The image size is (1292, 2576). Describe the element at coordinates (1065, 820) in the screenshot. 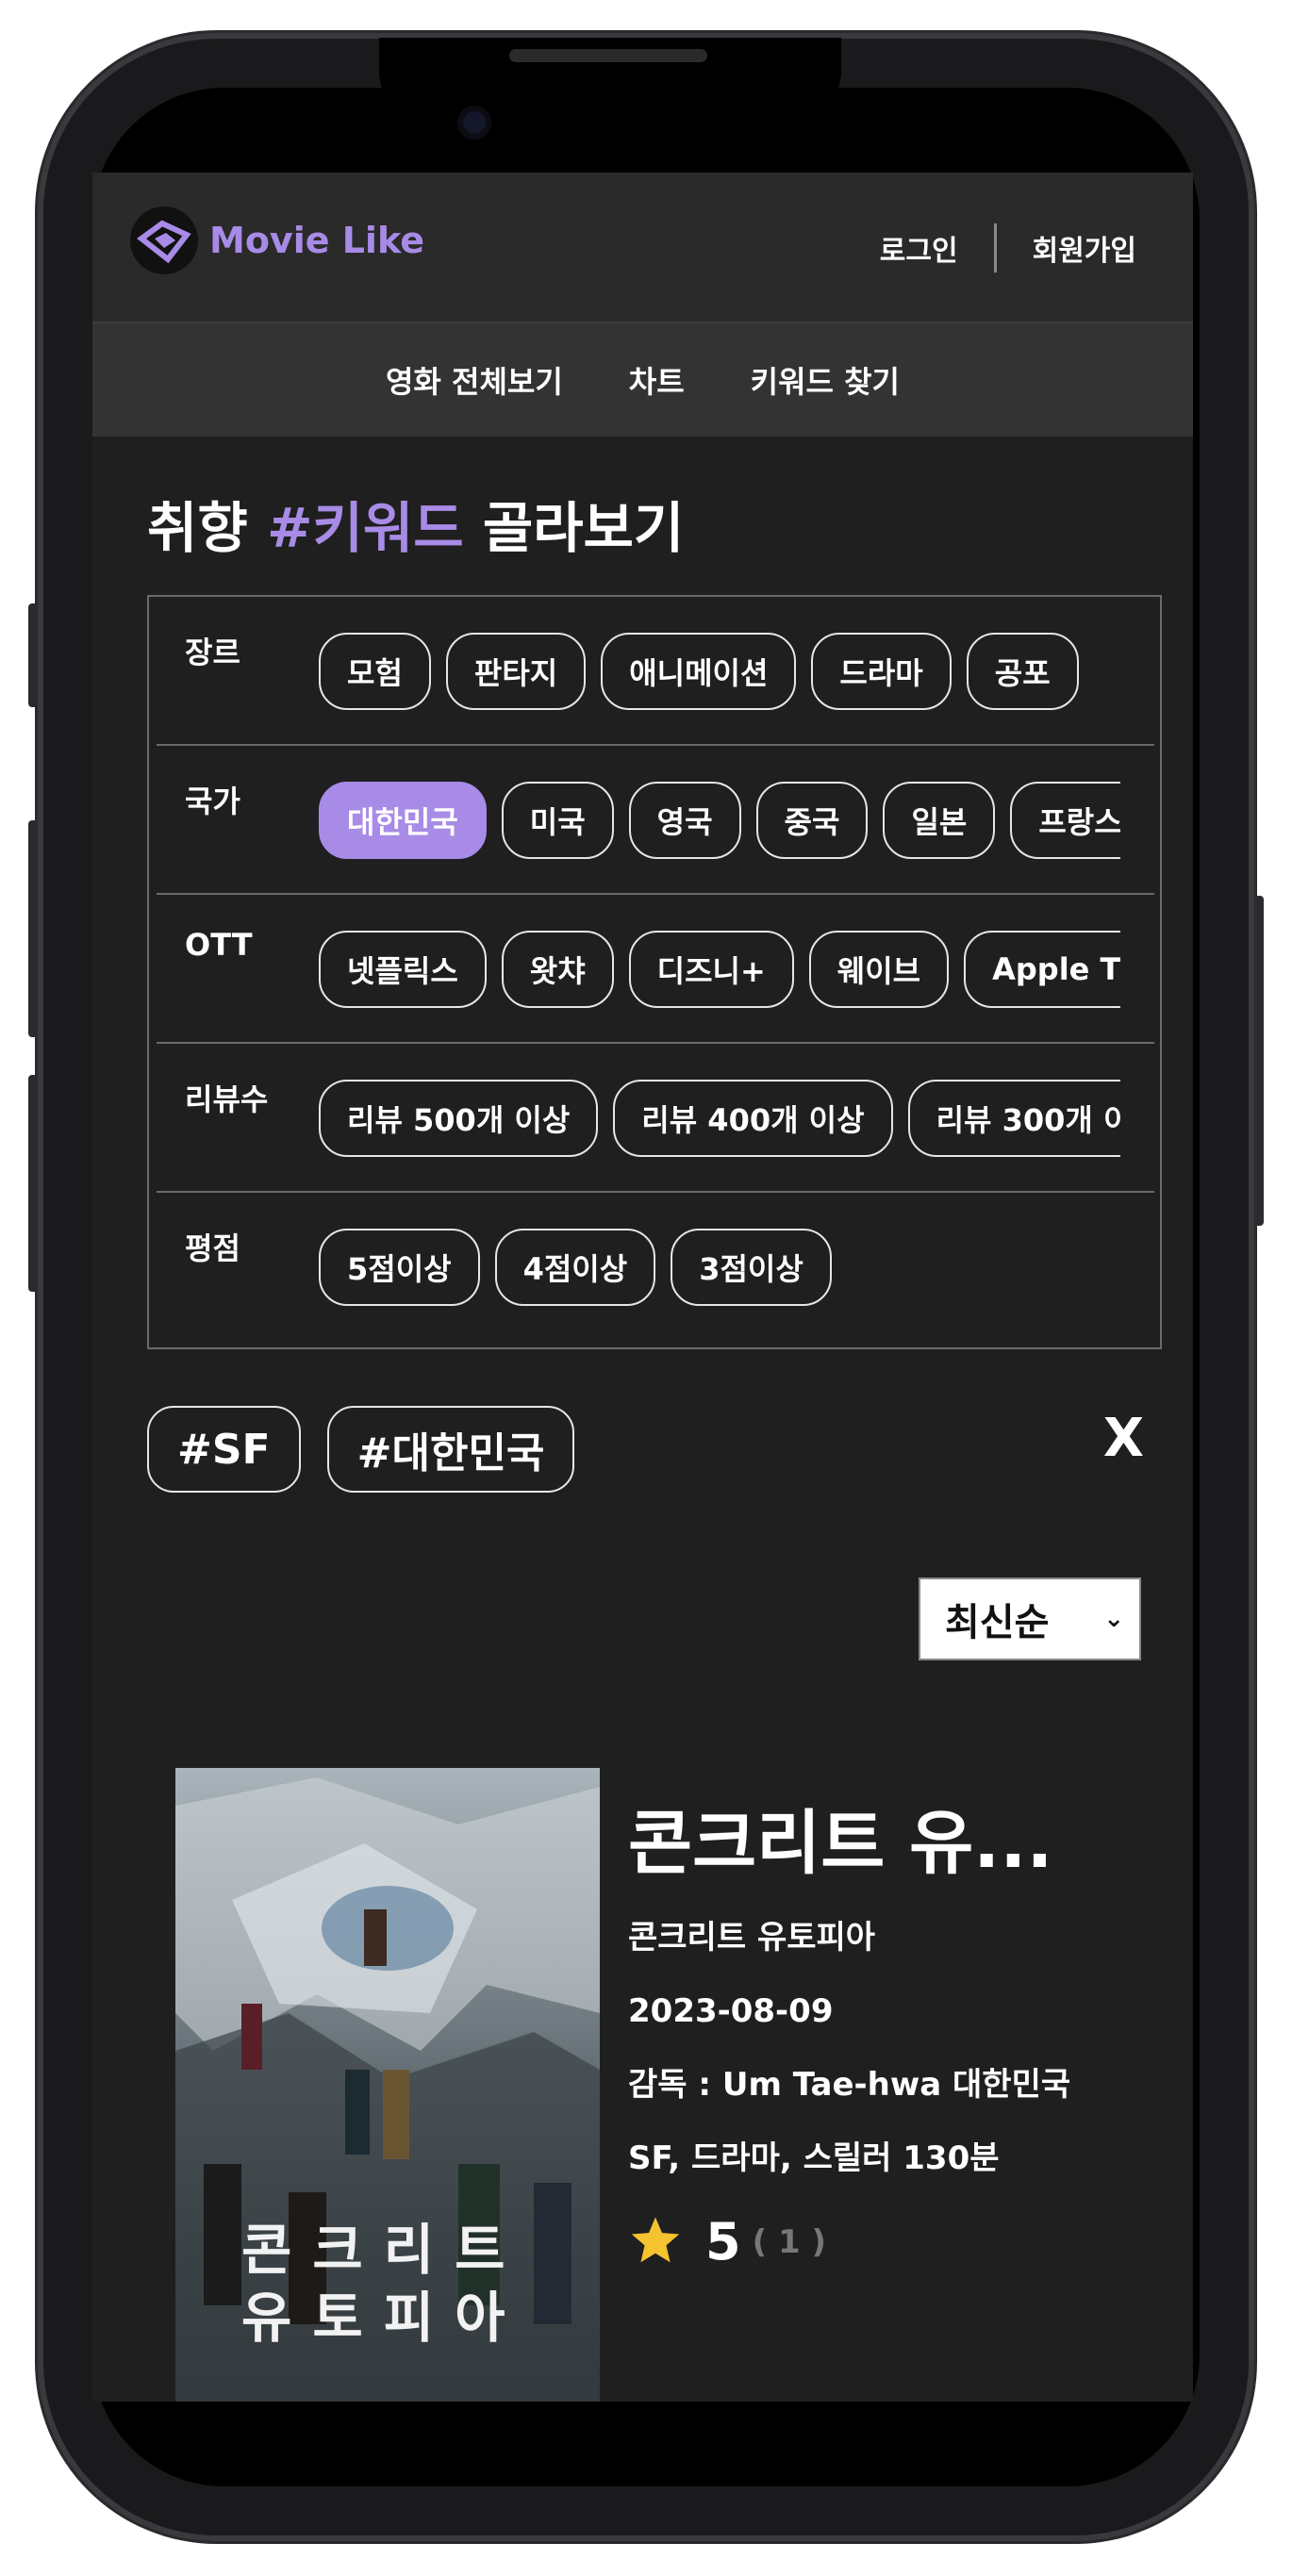

I see `chip-country: 프랑스` at that location.